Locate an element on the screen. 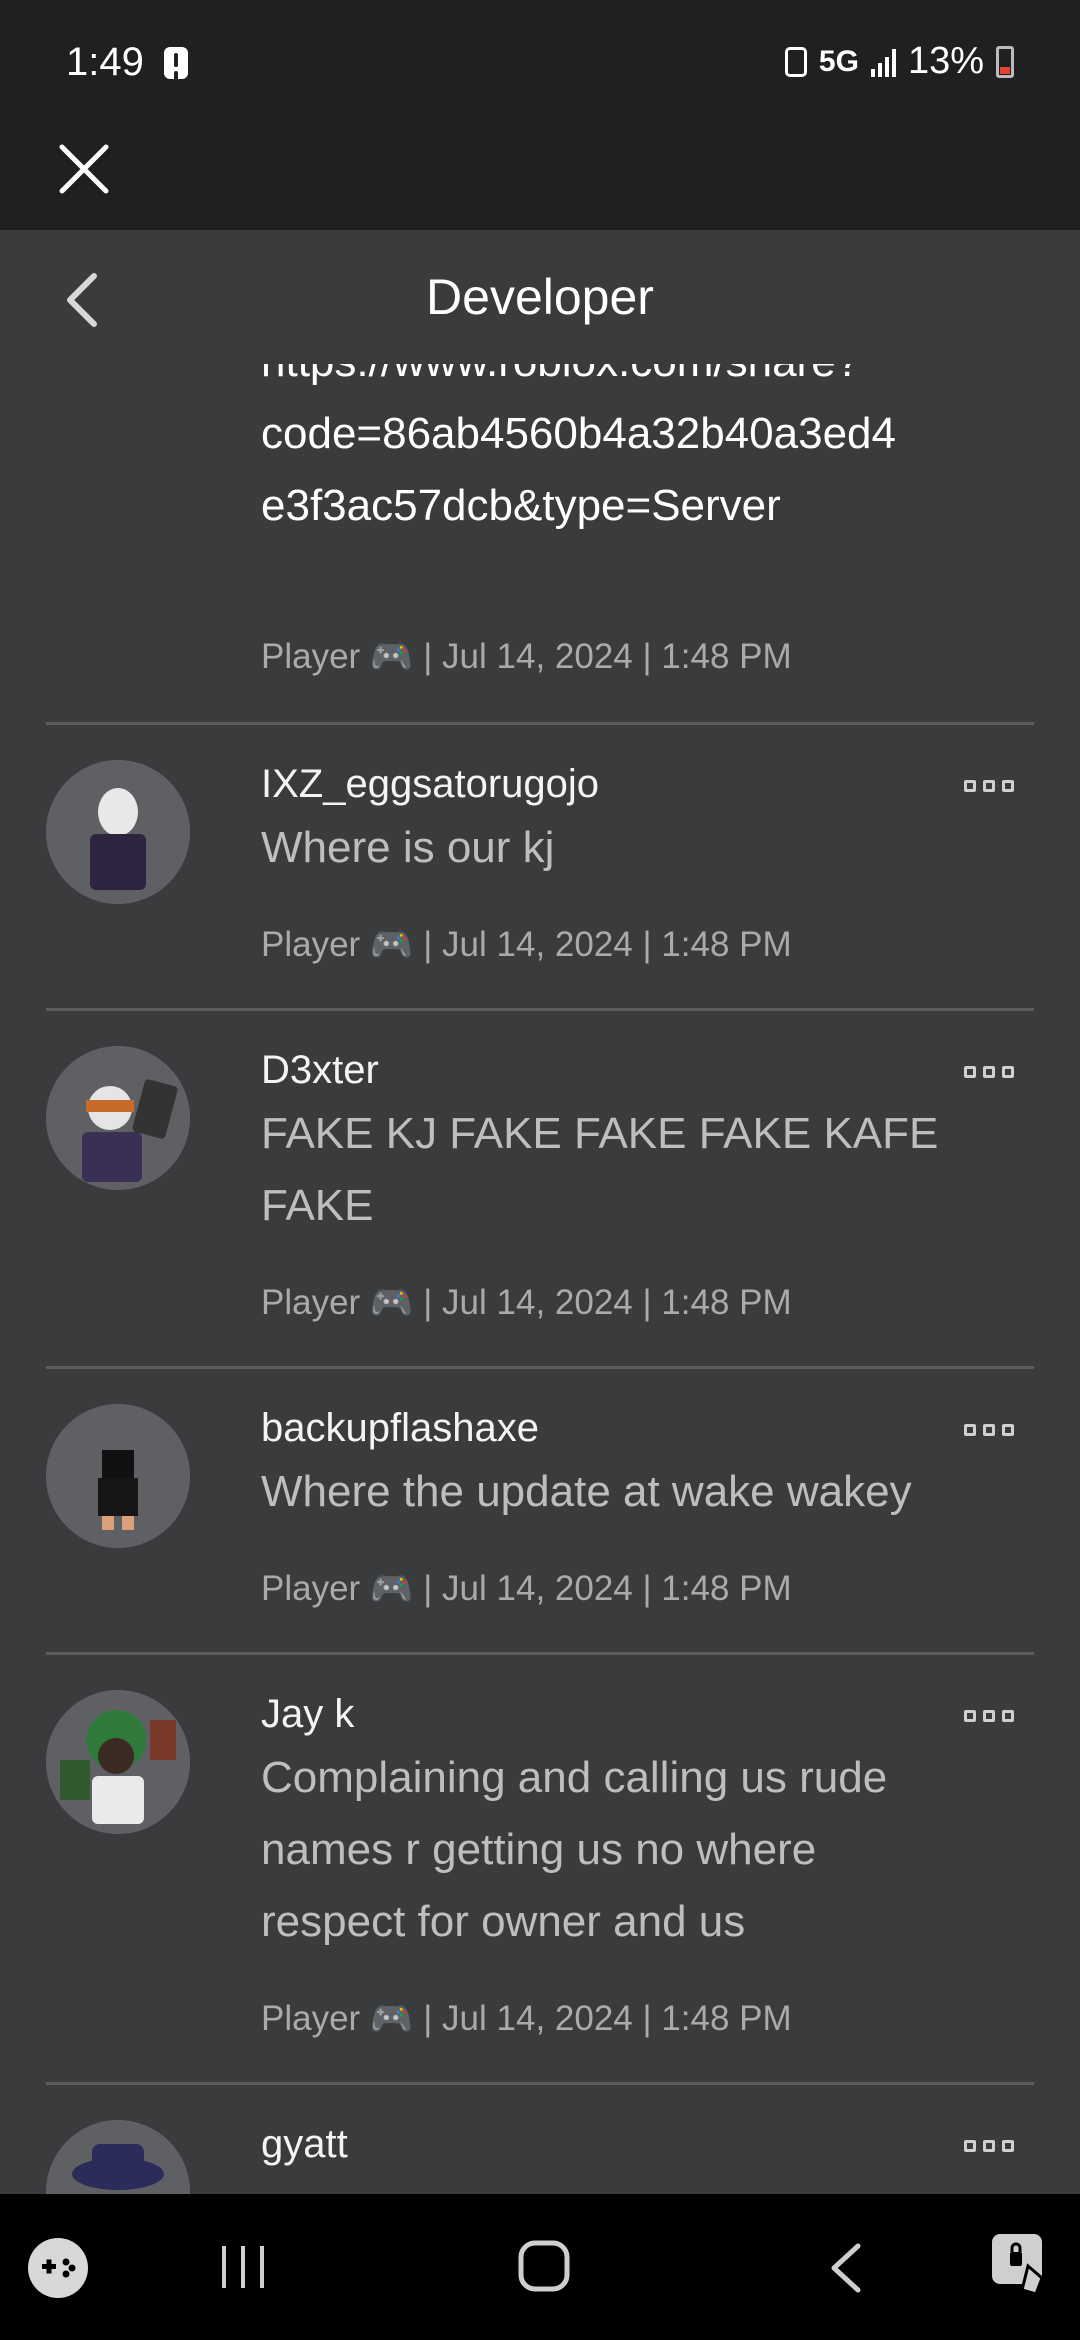 The image size is (1080, 2340). home-icon is located at coordinates (544, 2266).